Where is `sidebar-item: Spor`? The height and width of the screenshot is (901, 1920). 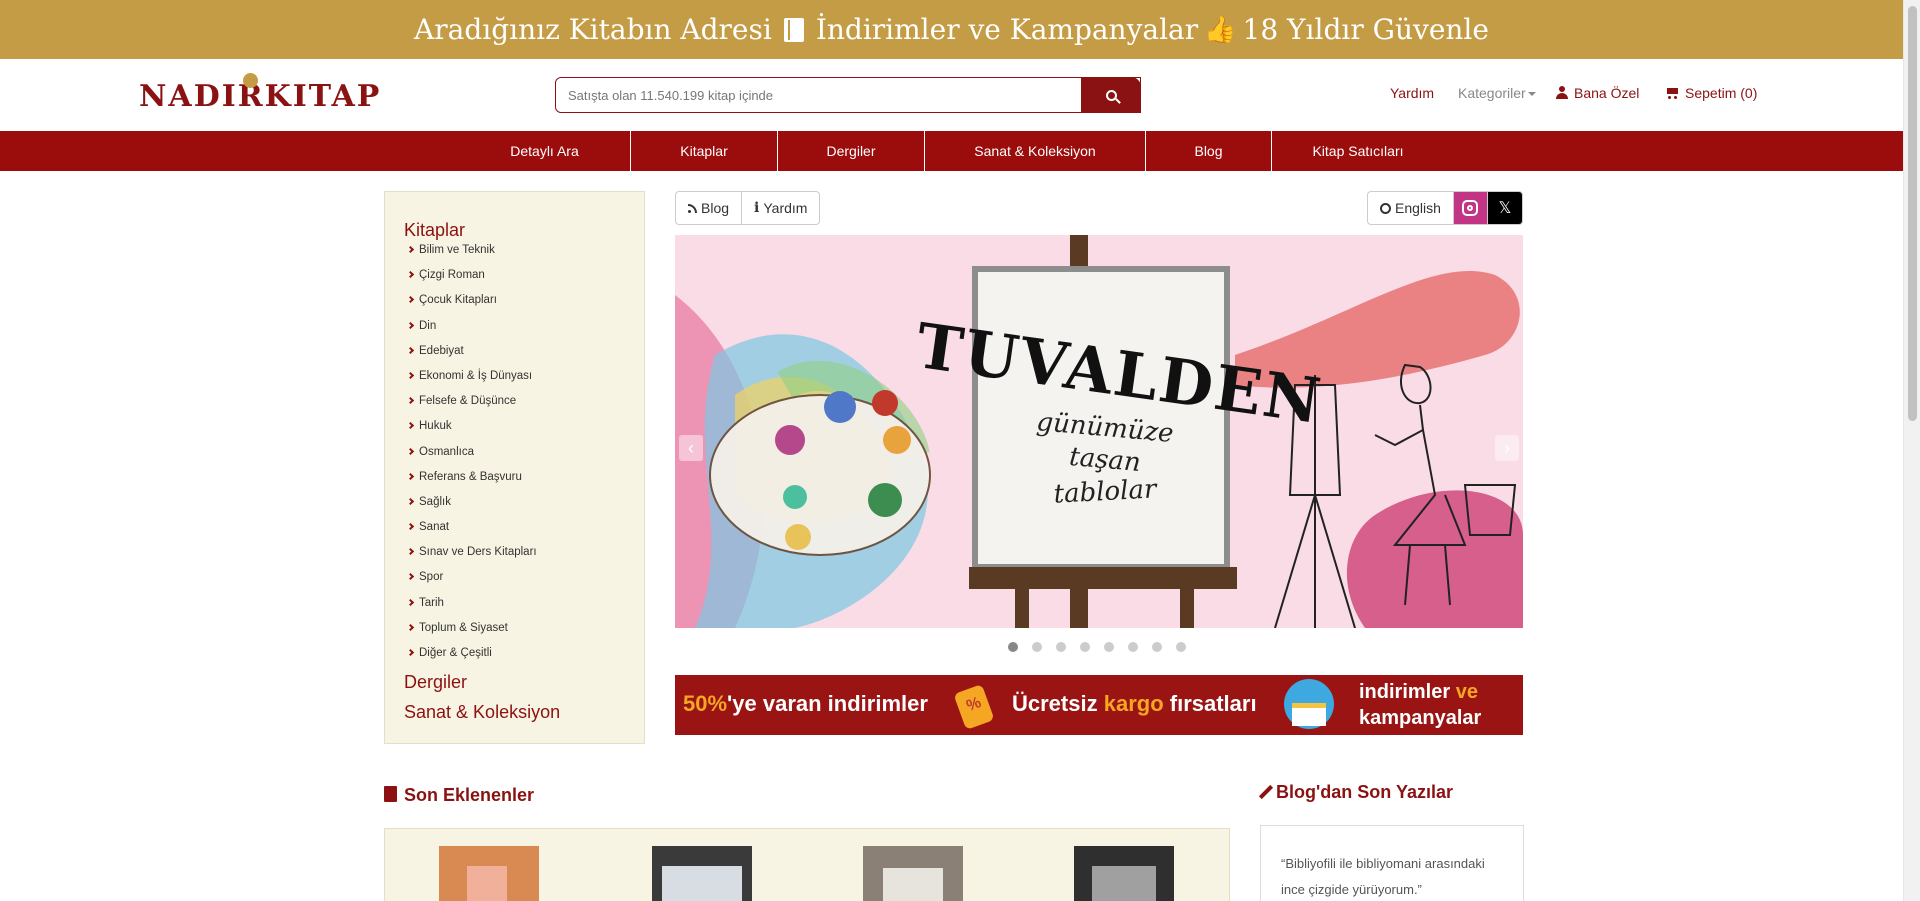 sidebar-item: Spor is located at coordinates (471, 583).